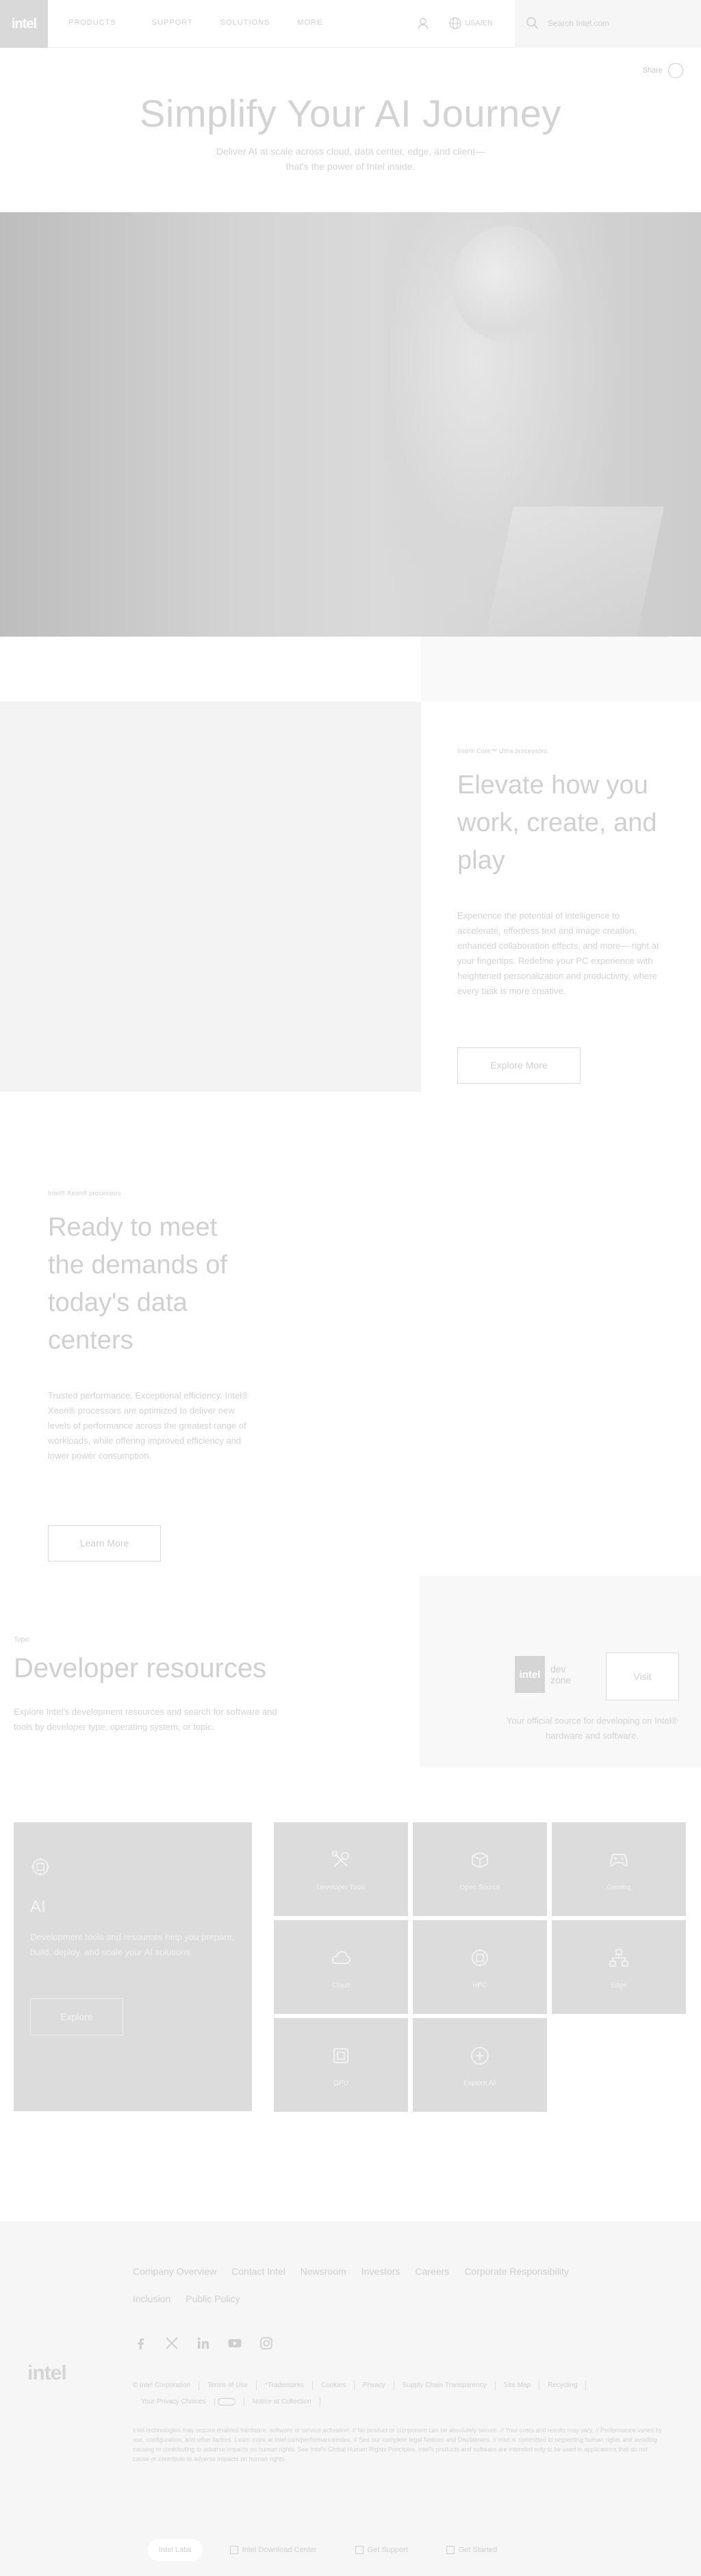  Describe the element at coordinates (178, 2402) in the screenshot. I see `legal-link-label: Your Privacy Choices` at that location.